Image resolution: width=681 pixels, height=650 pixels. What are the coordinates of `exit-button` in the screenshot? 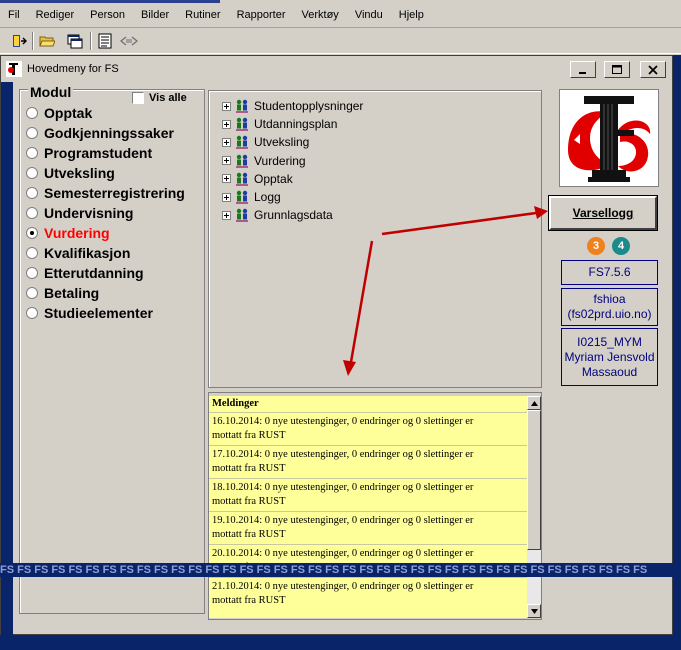 It's located at (19, 41).